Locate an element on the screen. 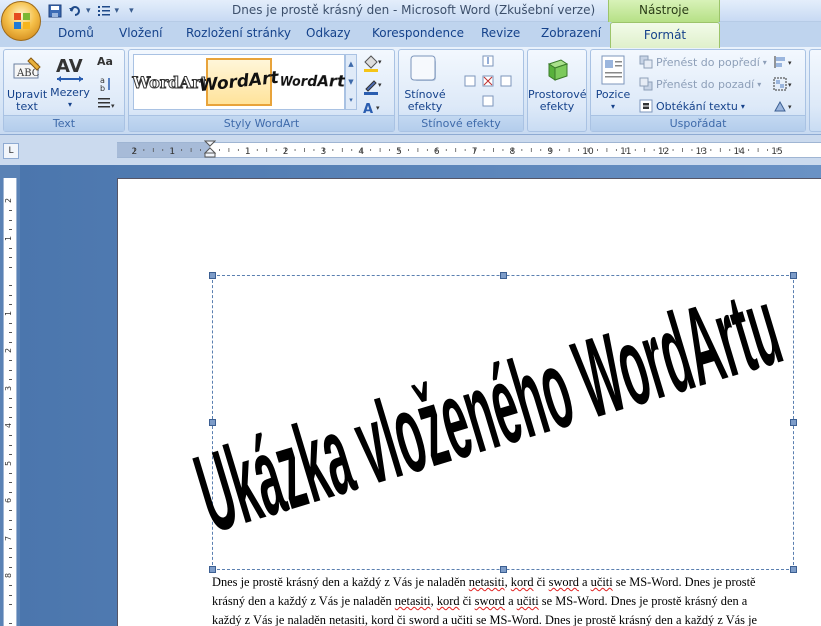  ruler-ticks: 2 1 1 2 3 4 5 6 7 8 9 10 11 12 13 14 15 is located at coordinates (457, 152).